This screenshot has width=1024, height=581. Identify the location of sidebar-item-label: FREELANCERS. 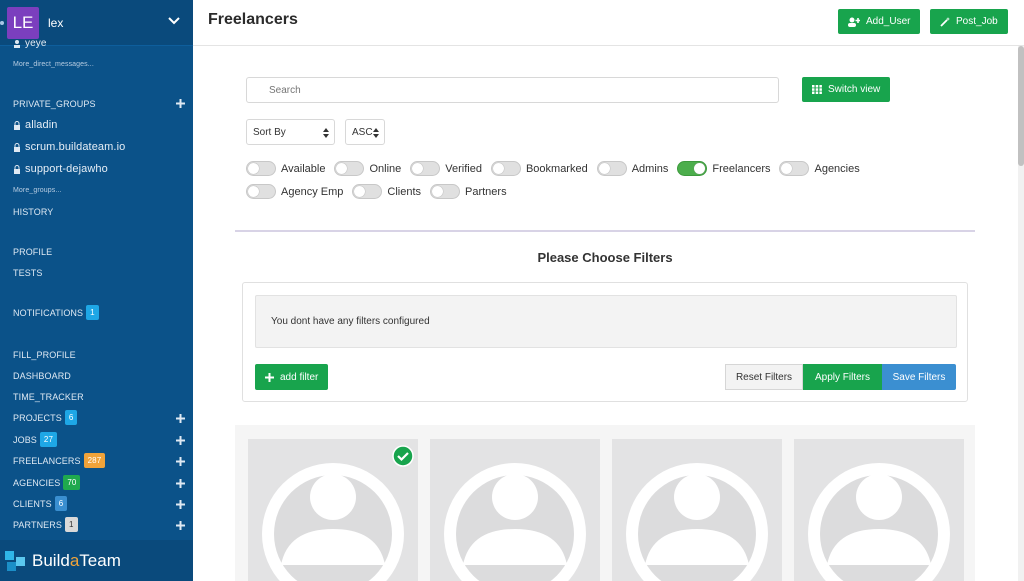
(47, 460).